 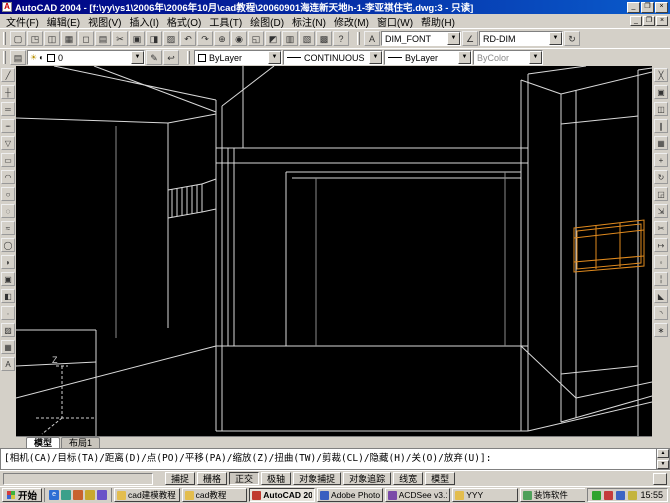 What do you see at coordinates (205, 38) in the screenshot?
I see `redo-button: ↷` at bounding box center [205, 38].